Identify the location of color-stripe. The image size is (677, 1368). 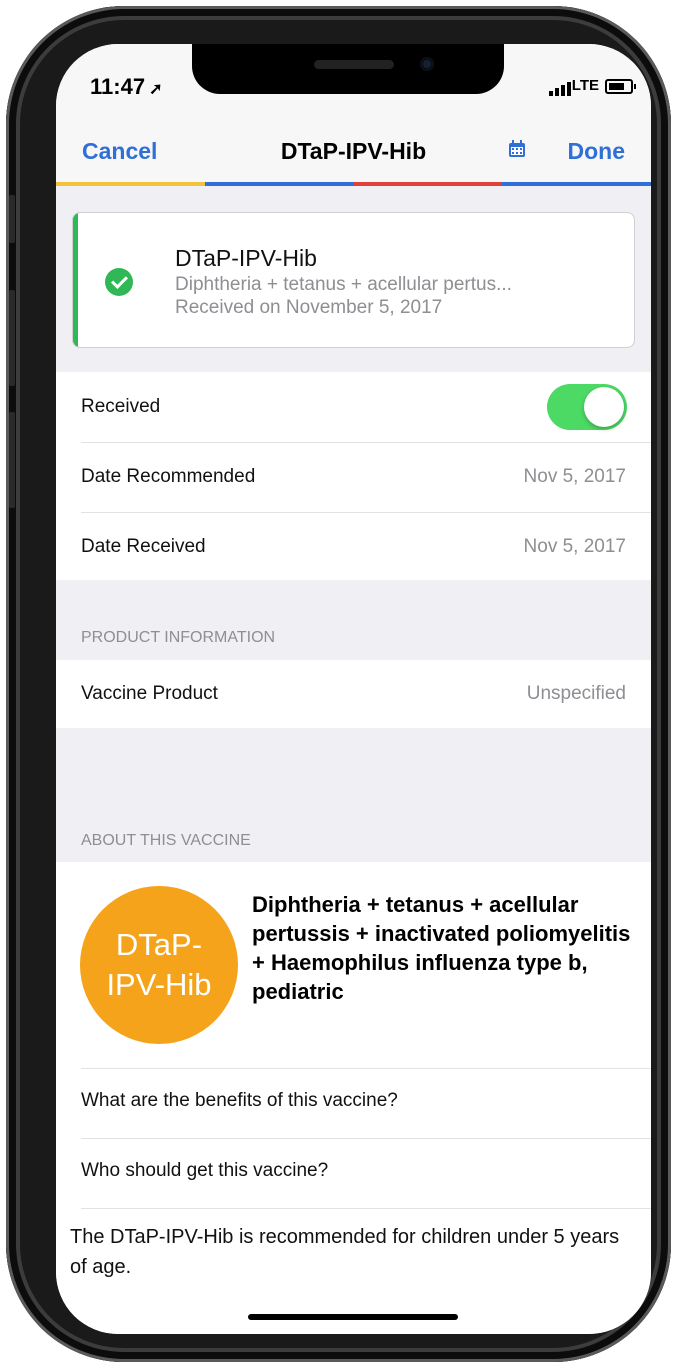
(353, 184).